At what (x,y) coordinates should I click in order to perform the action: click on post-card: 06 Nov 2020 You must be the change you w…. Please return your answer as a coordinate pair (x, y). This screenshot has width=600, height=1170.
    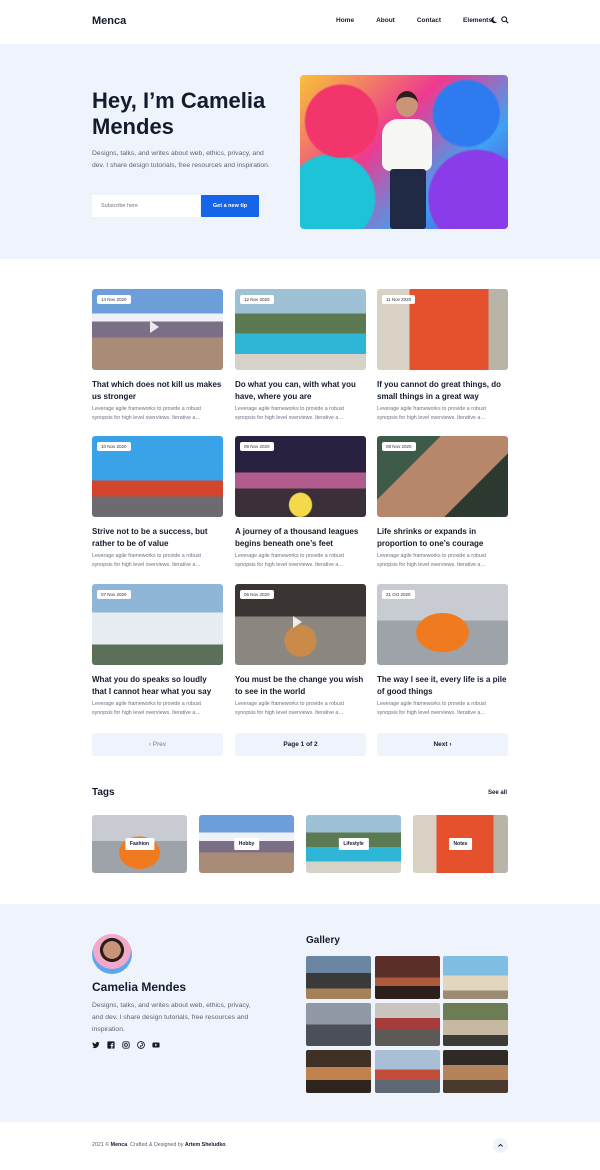
    Looking at the image, I should click on (300, 651).